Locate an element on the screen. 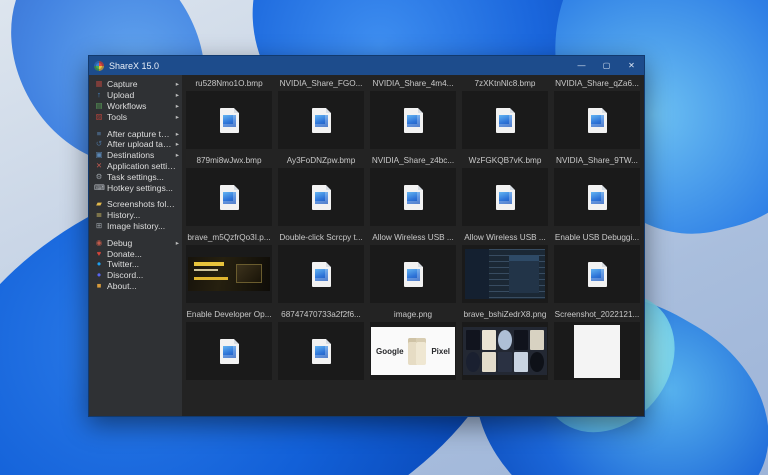 This screenshot has width=768, height=475. settings-screenshot-thumbnail is located at coordinates (505, 274).